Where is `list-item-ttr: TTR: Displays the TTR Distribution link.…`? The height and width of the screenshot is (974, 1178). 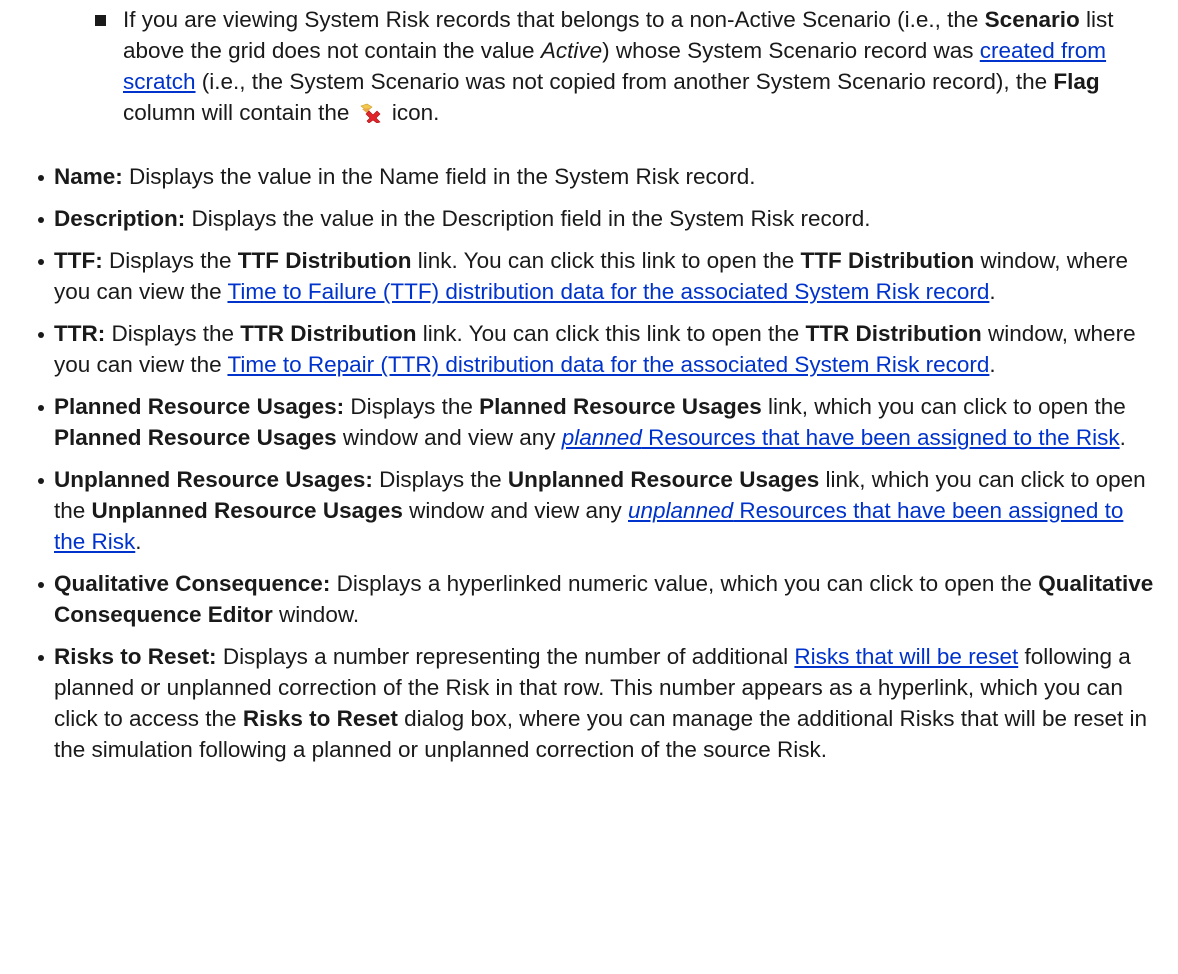
list-item-ttr: TTR: Displays the TTR Distribution link.… is located at coordinates (596, 349).